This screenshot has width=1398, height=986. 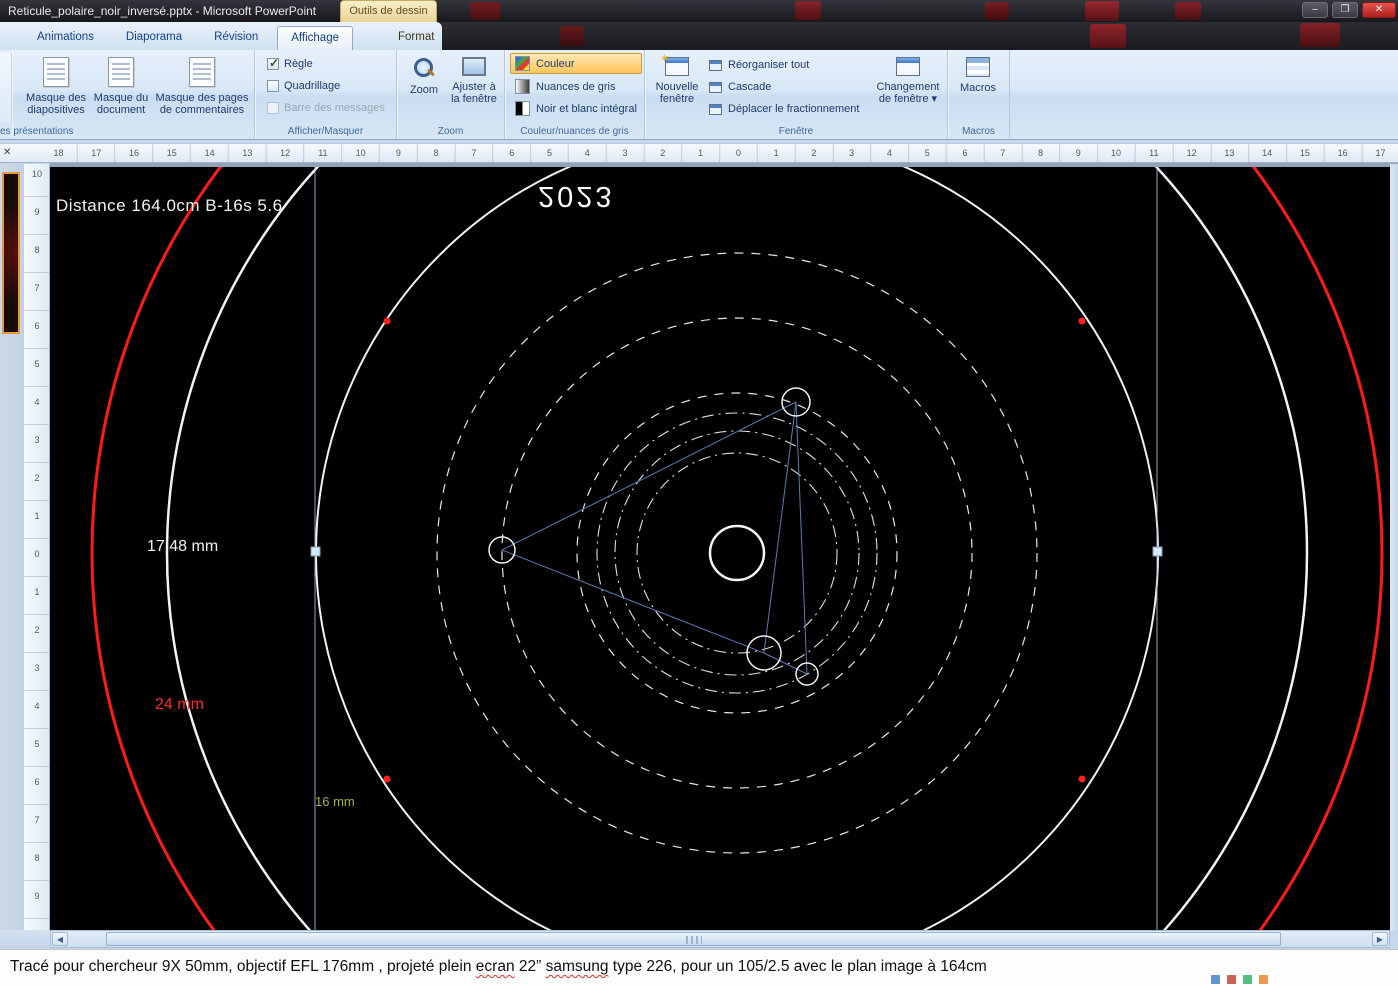 What do you see at coordinates (1394, 547) in the screenshot?
I see `vertical-scrollbar-strip` at bounding box center [1394, 547].